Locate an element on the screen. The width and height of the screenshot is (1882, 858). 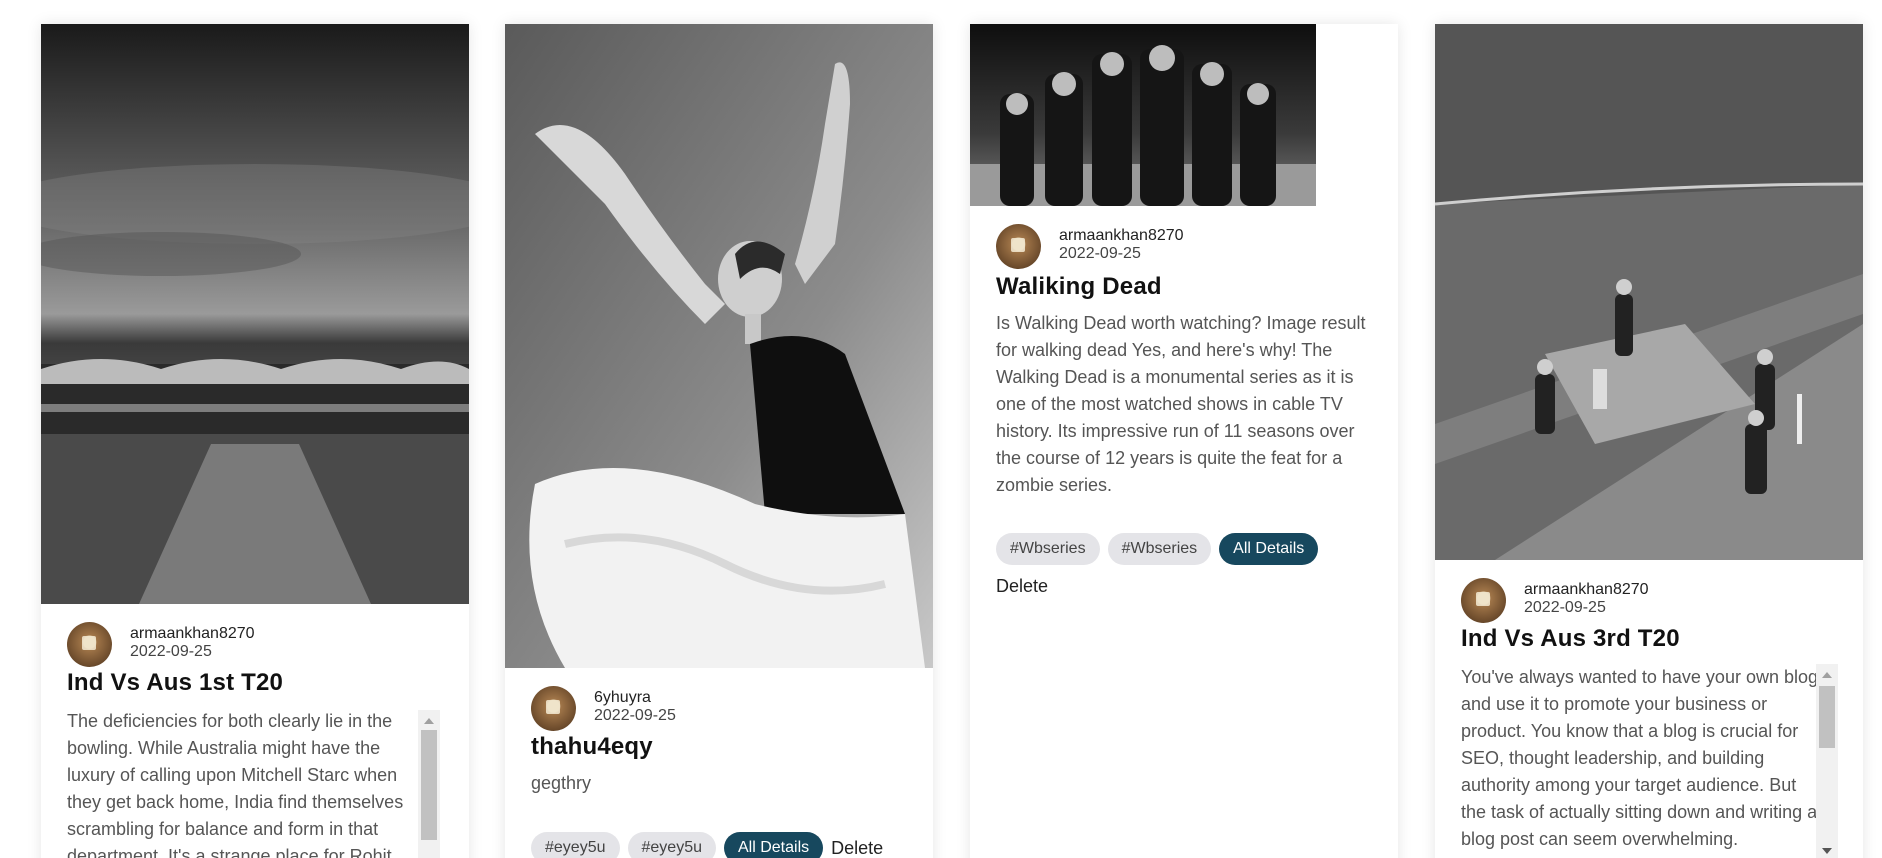
author-name: 6yhuyra is located at coordinates (635, 698).